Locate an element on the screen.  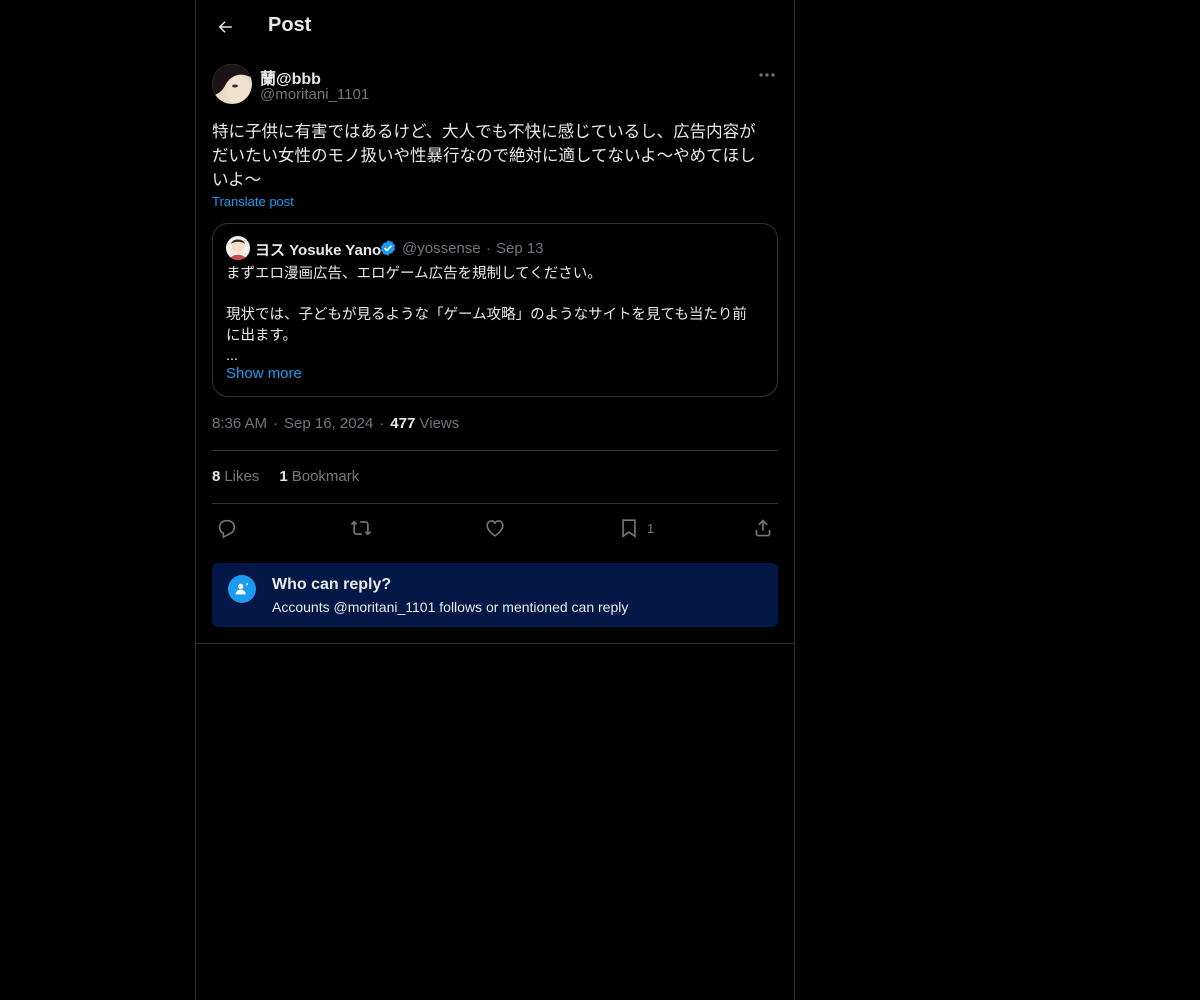
likes-label: Likes is located at coordinates (242, 476).